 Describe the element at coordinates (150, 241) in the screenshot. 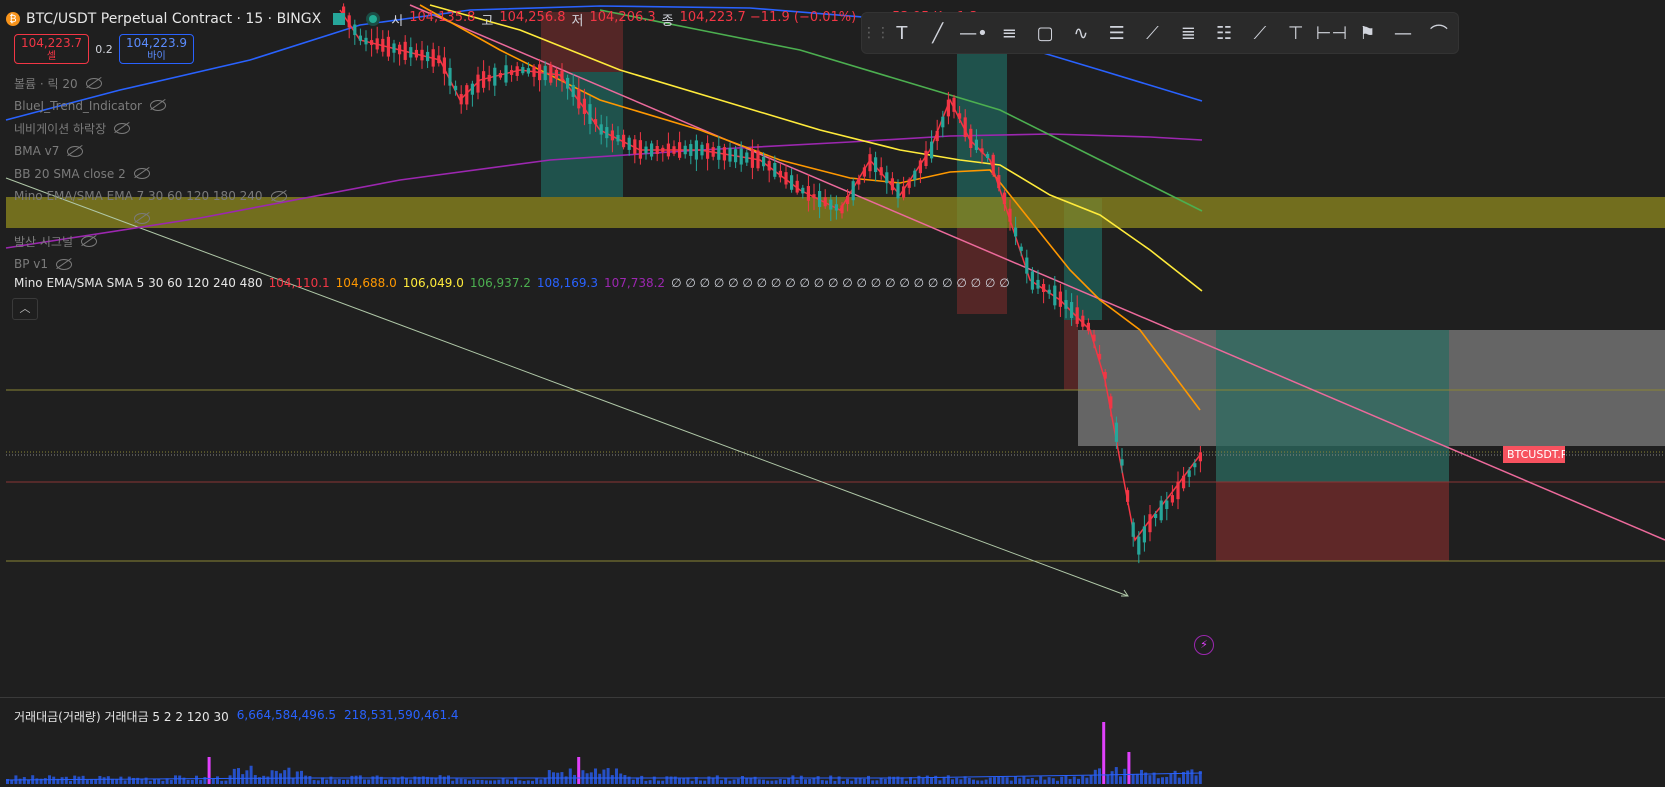

I see `indicator-item: 발산 시그널` at that location.